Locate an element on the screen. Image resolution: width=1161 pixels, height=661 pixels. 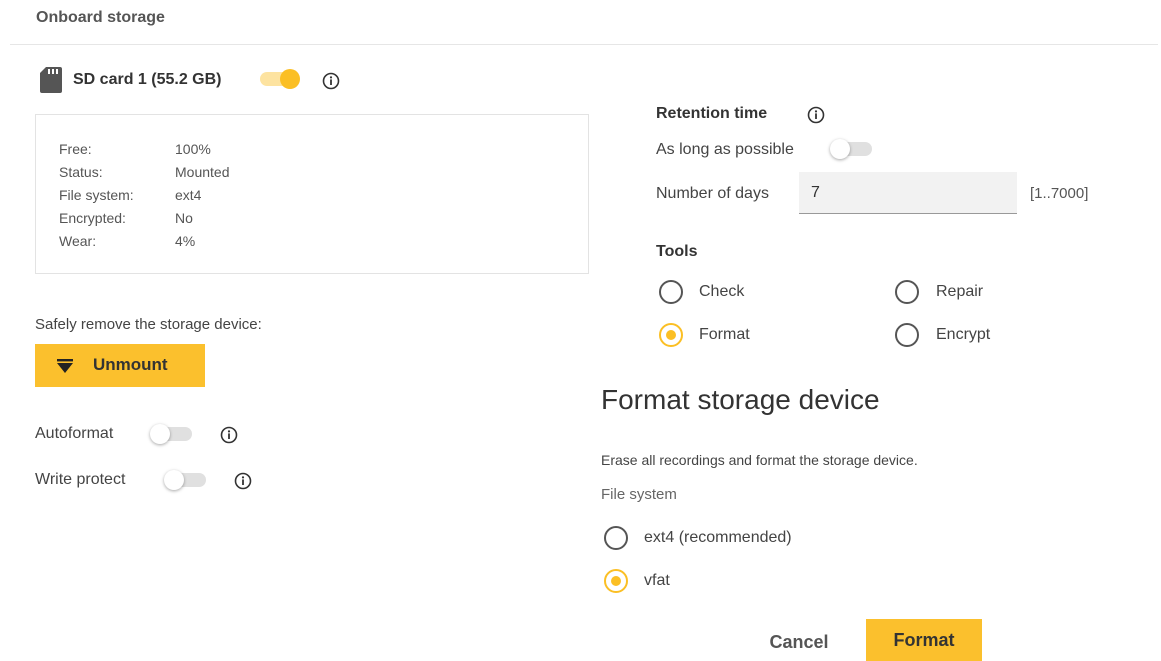
write-protect-toggle is located at coordinates (187, 480).